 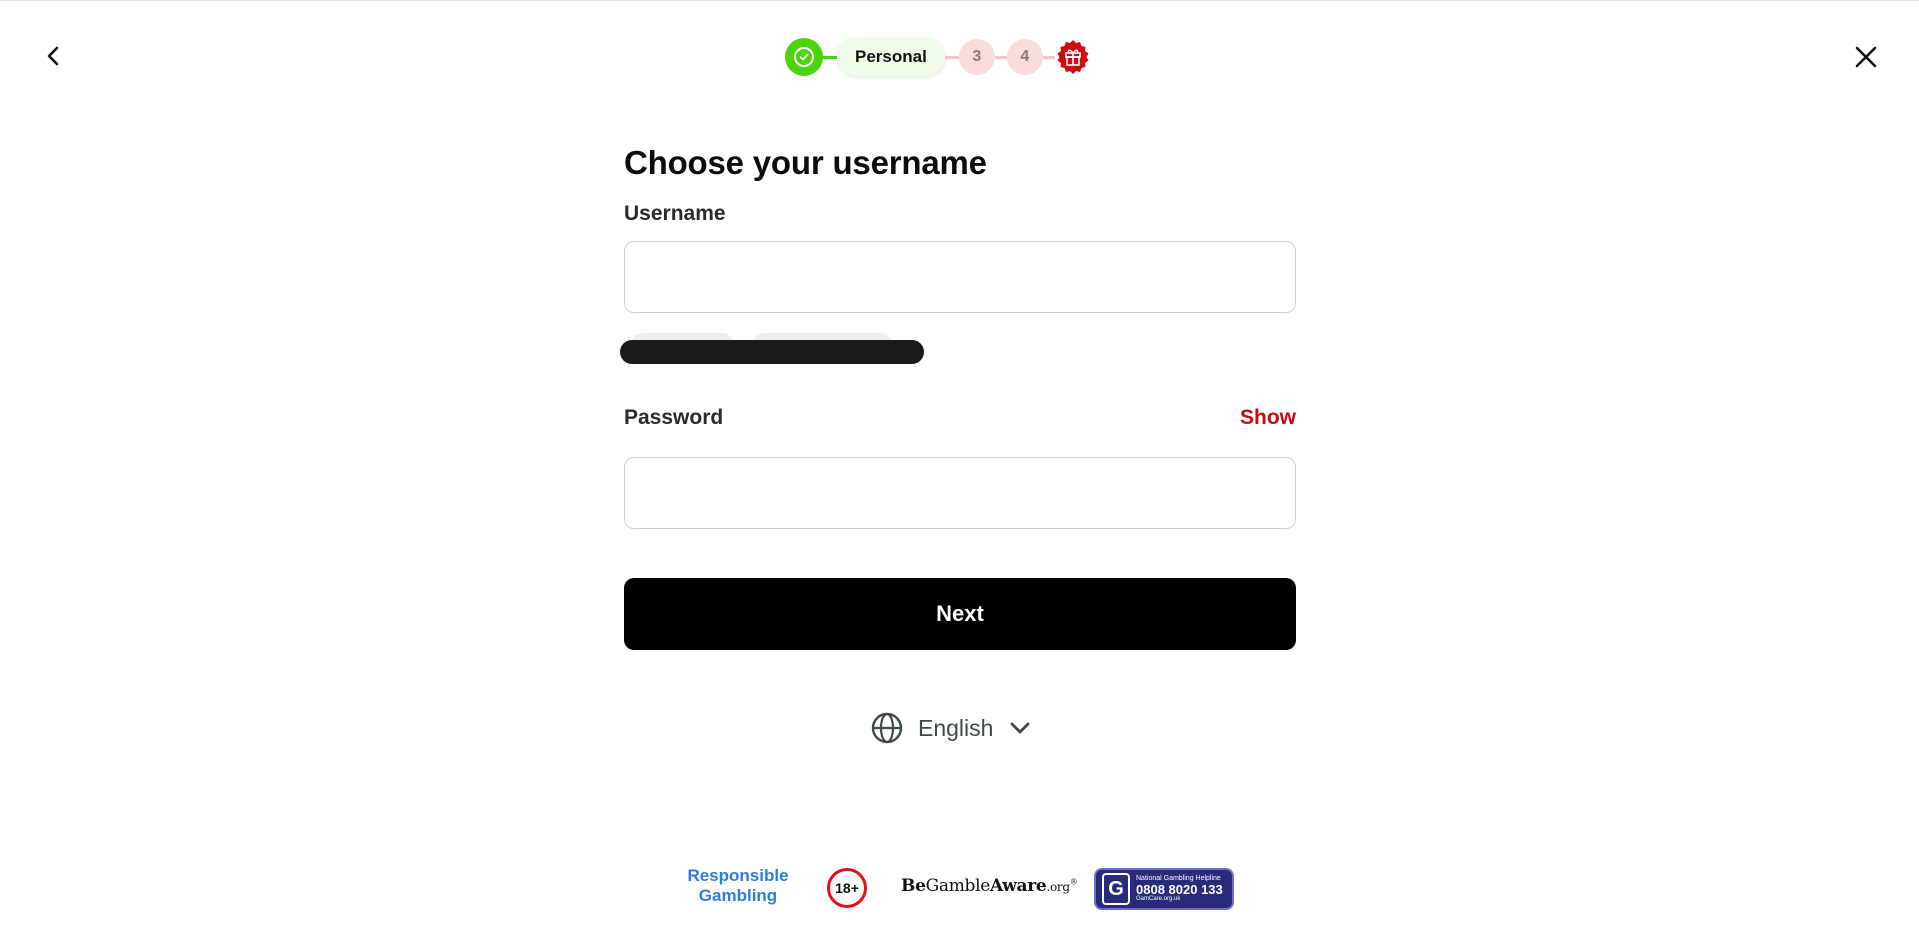 I want to click on redacted-hint, so click(x=772, y=352).